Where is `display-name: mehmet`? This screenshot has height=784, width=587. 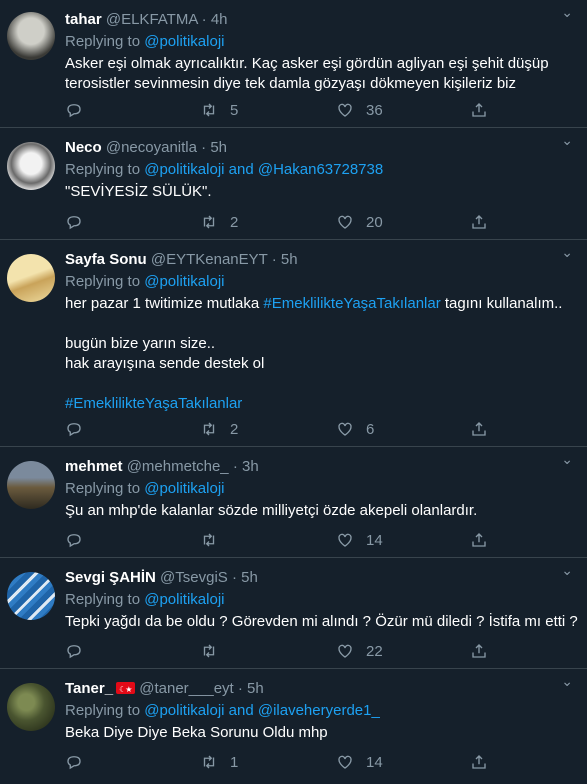 display-name: mehmet is located at coordinates (94, 466).